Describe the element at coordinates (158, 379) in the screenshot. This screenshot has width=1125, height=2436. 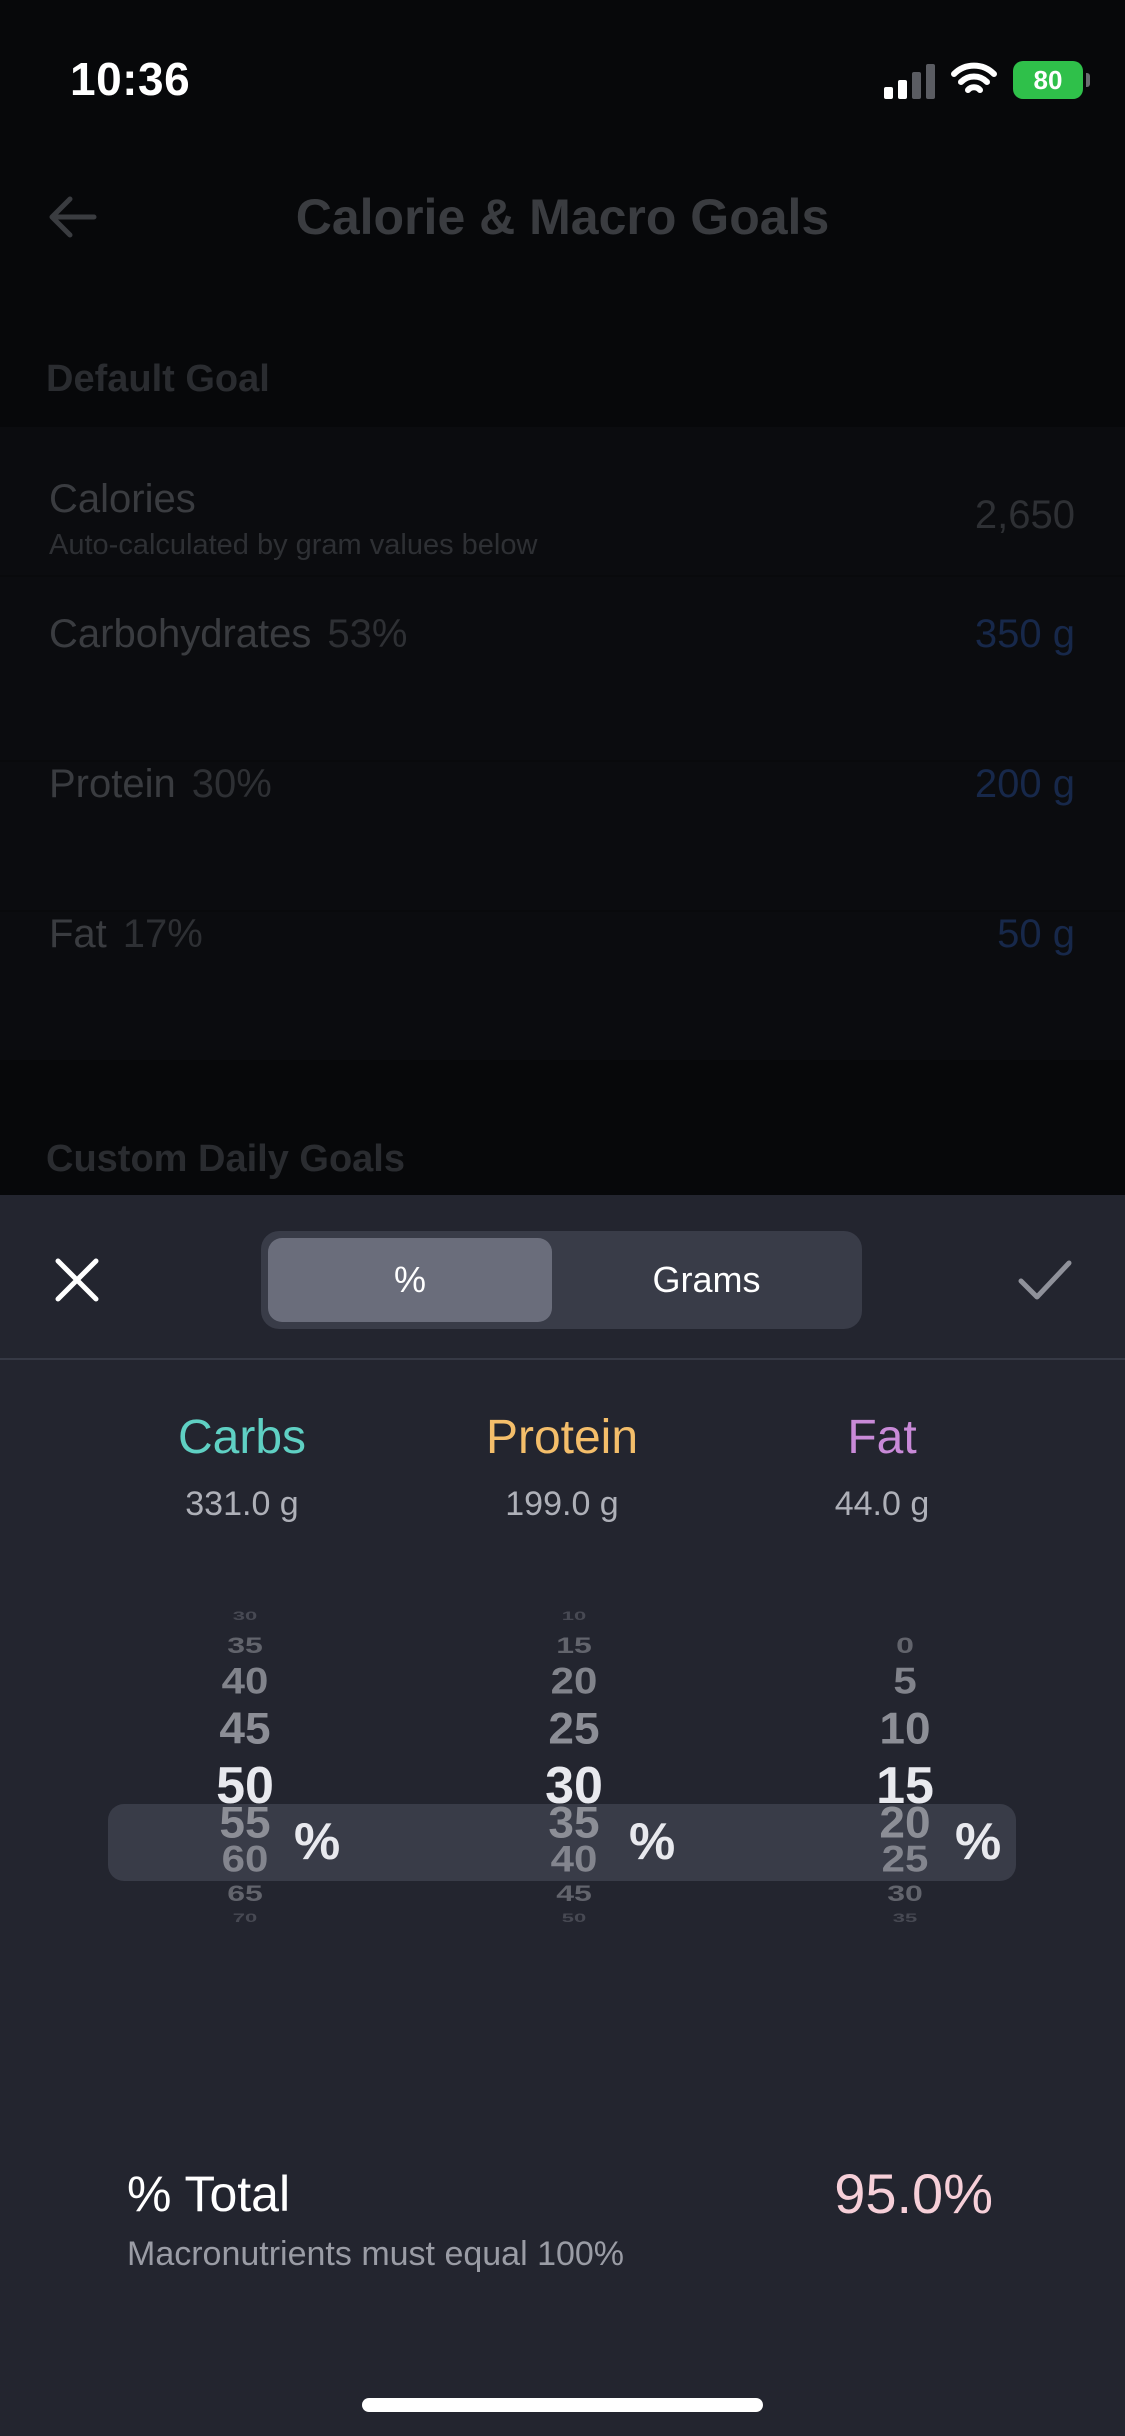
I see `section-label-default-goal: Default Goal` at that location.